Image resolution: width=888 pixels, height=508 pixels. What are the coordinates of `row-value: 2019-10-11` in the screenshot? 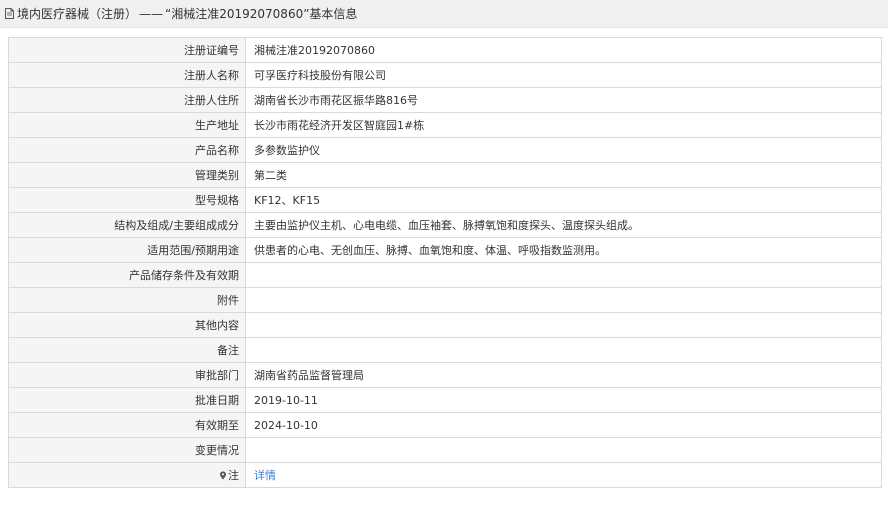 It's located at (563, 400).